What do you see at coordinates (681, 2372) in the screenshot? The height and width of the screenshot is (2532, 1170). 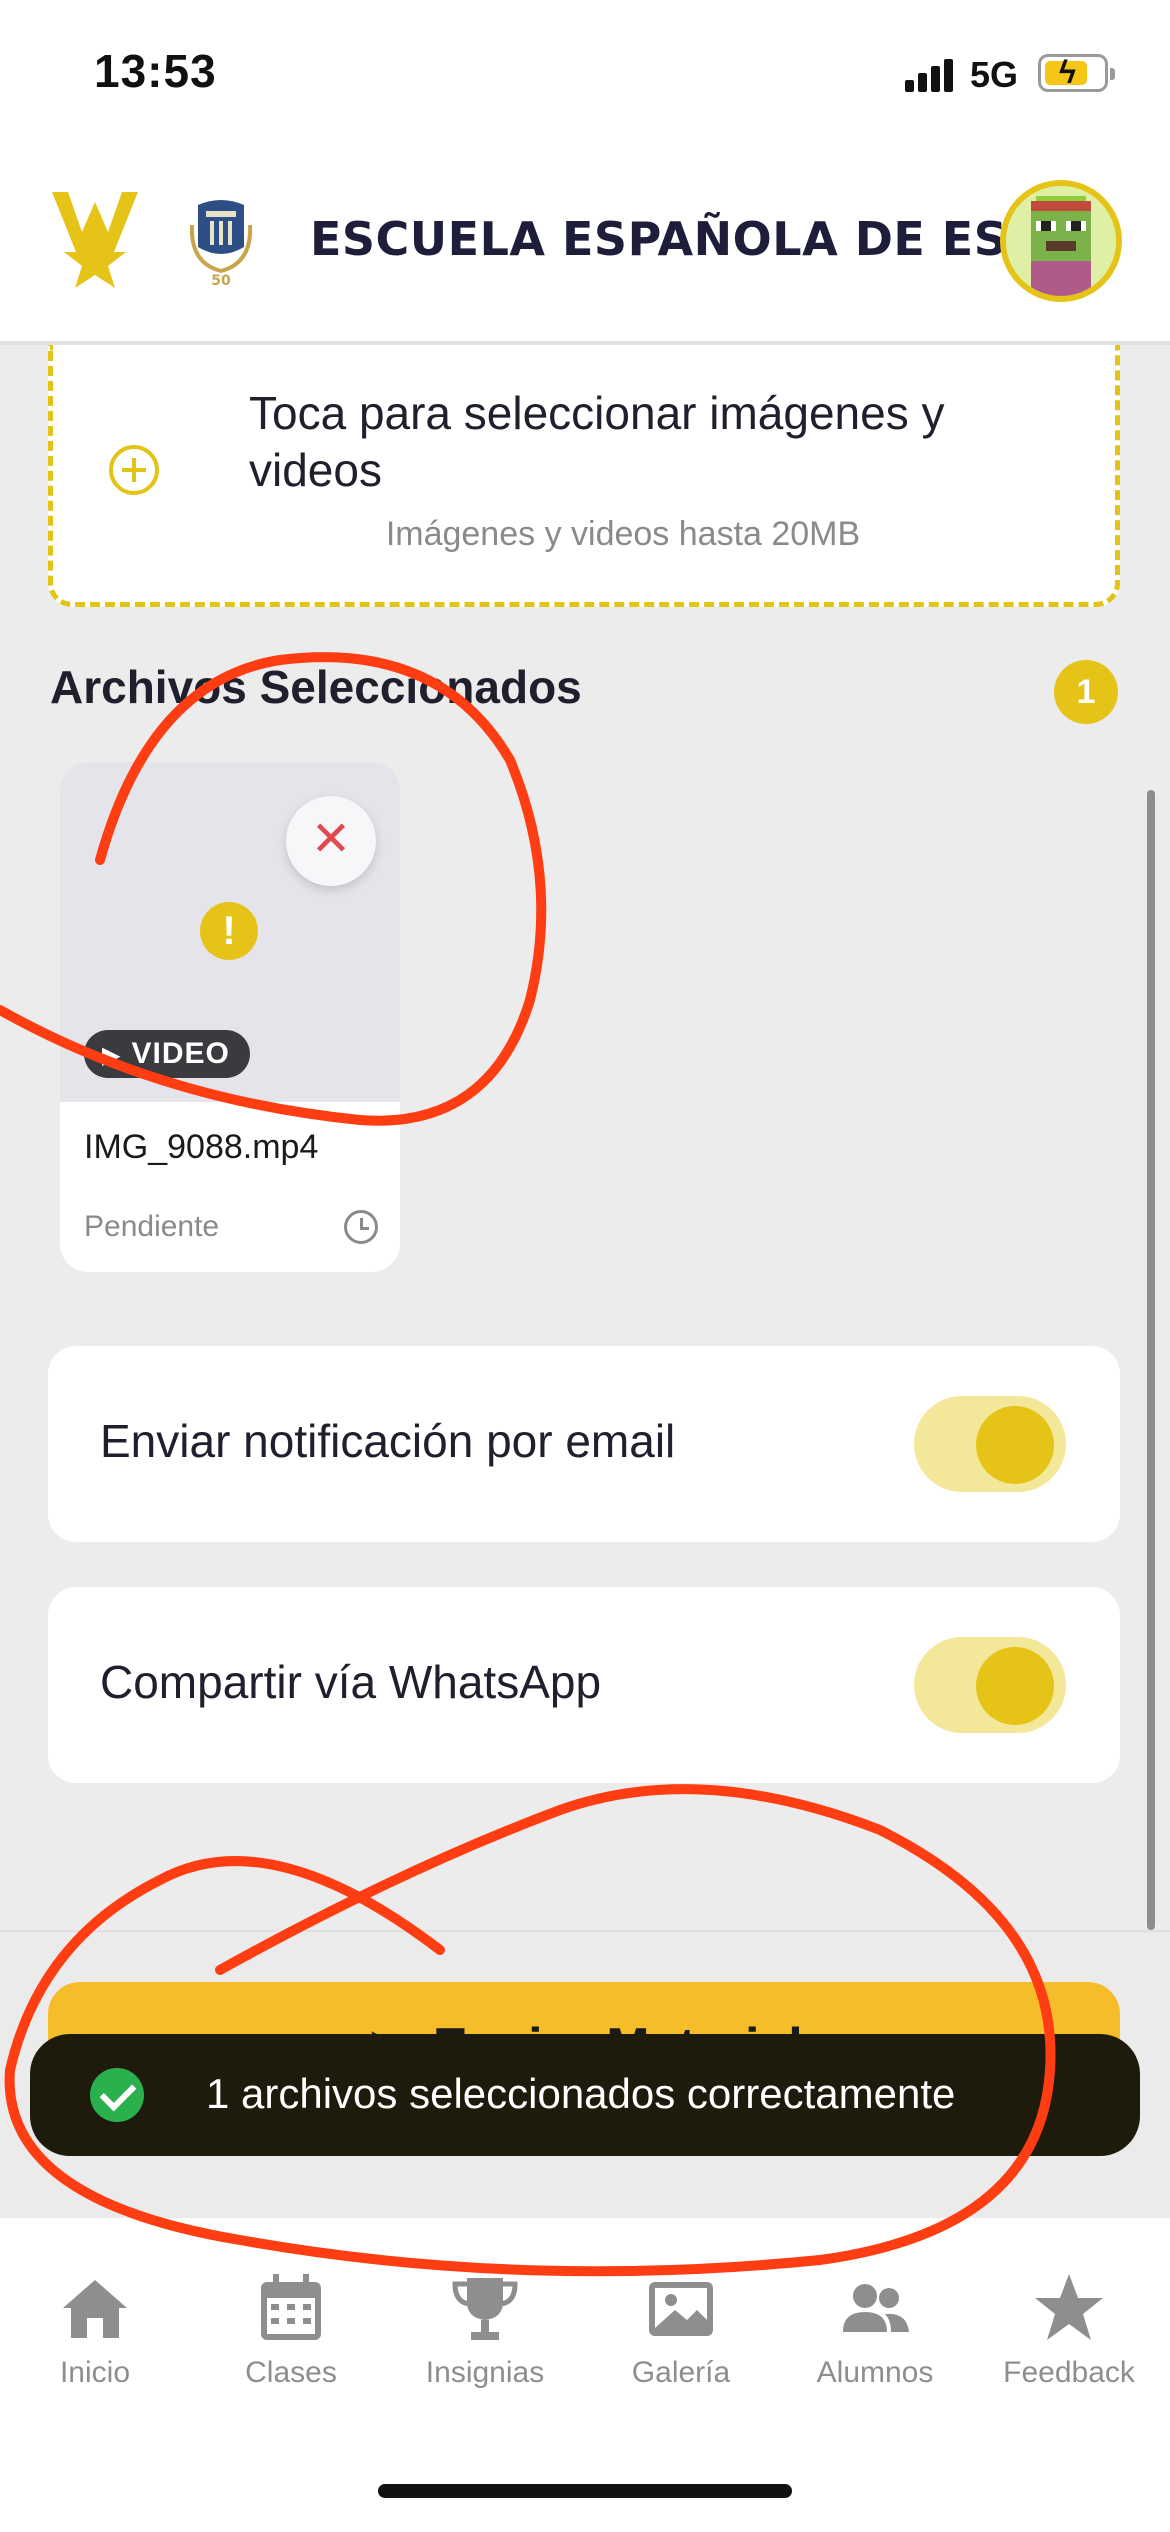 I see `tab-label: Galería` at bounding box center [681, 2372].